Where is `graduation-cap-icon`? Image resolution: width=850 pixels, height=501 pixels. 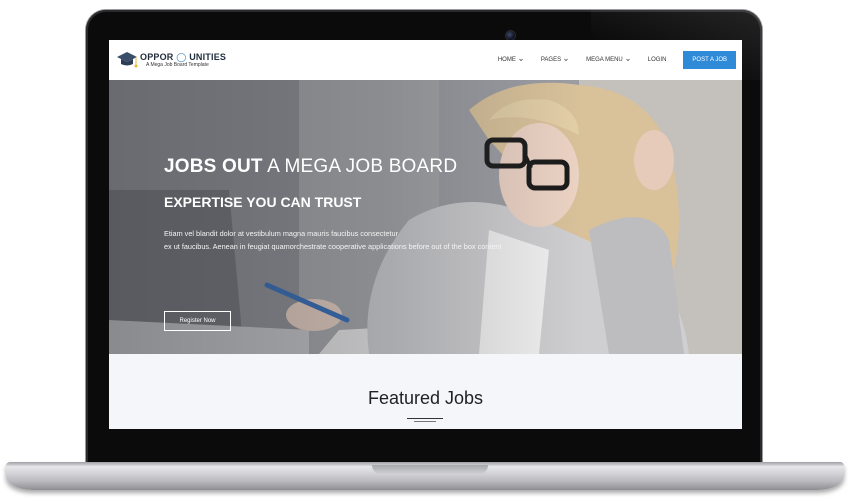 graduation-cap-icon is located at coordinates (127, 60).